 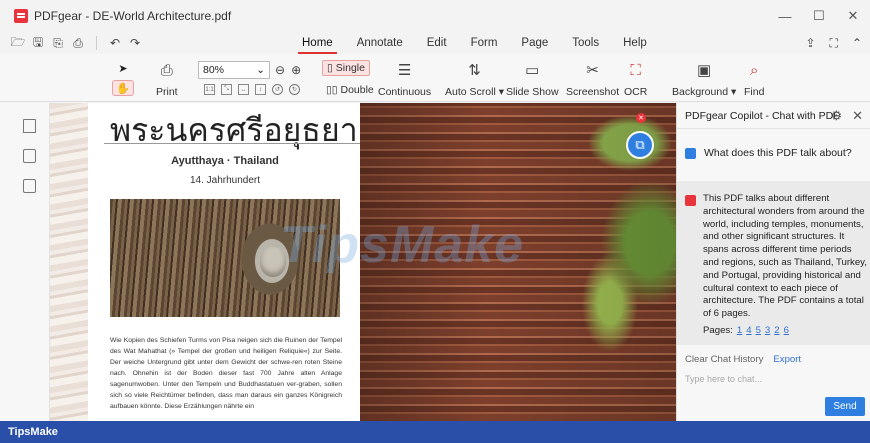 What do you see at coordinates (294, 89) in the screenshot?
I see `rotate-right-icon: ↻` at bounding box center [294, 89].